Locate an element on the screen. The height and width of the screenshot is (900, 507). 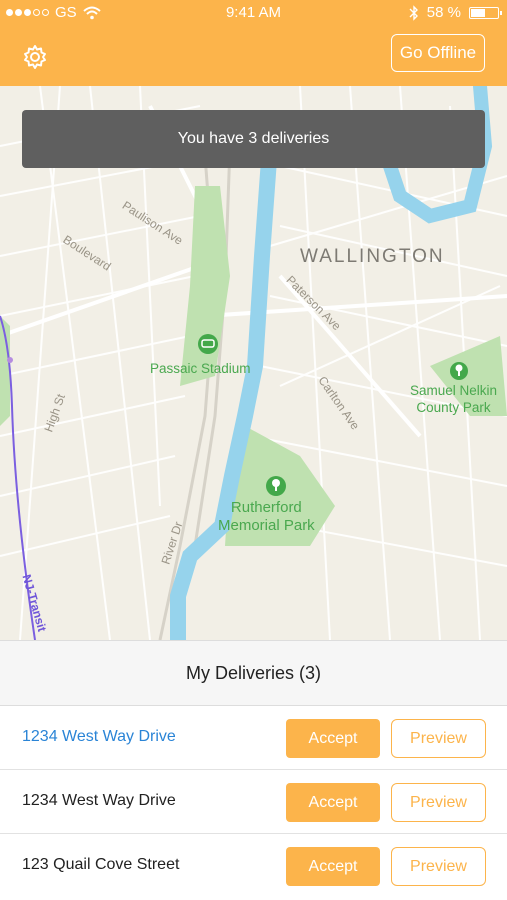
battery-percent: 58 % is located at coordinates (443, 12).